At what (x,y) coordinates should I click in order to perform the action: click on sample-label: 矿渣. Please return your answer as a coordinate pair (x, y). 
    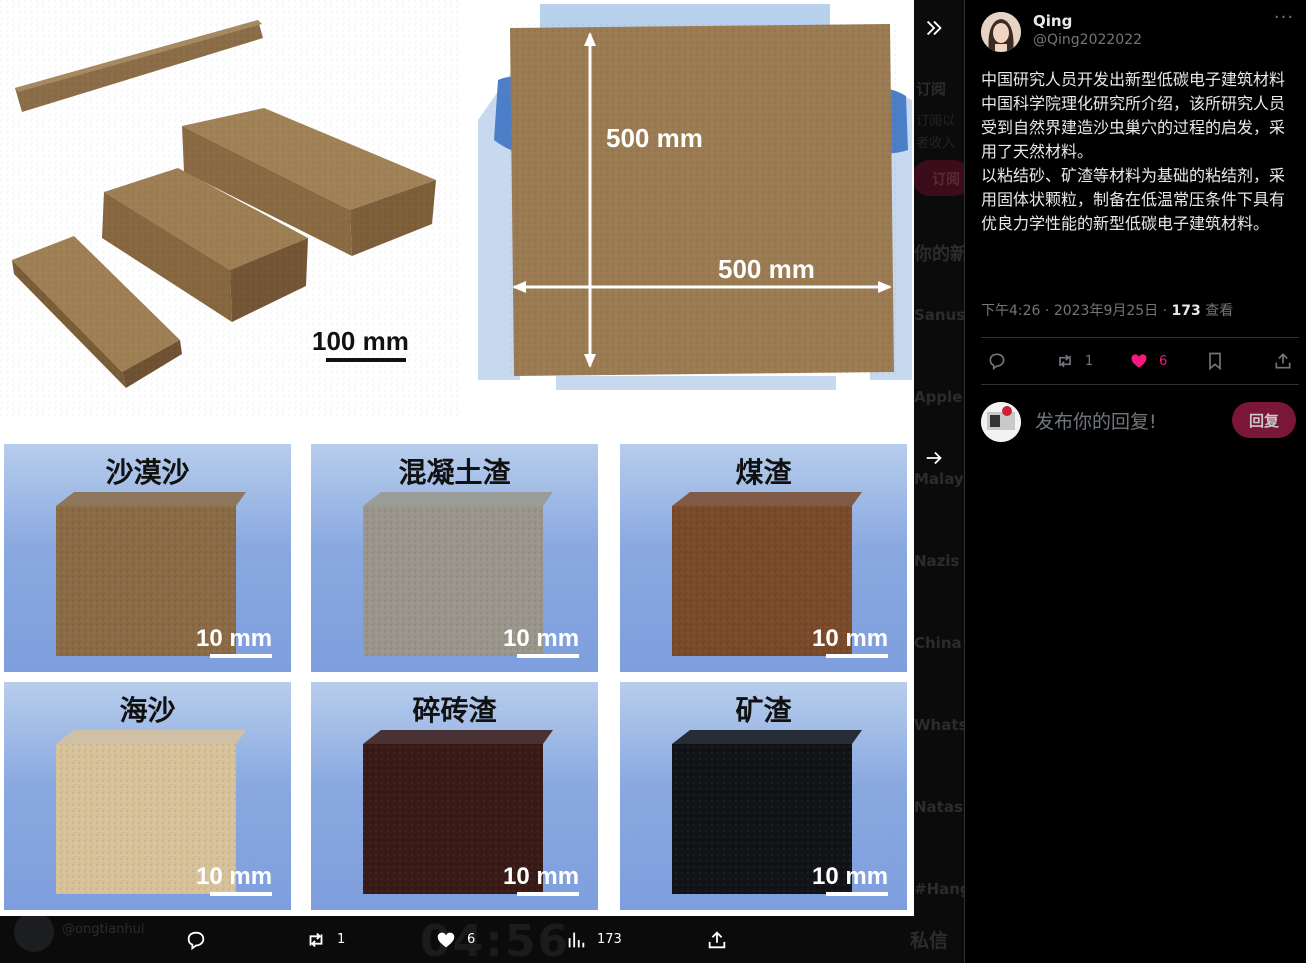
    Looking at the image, I should click on (763, 710).